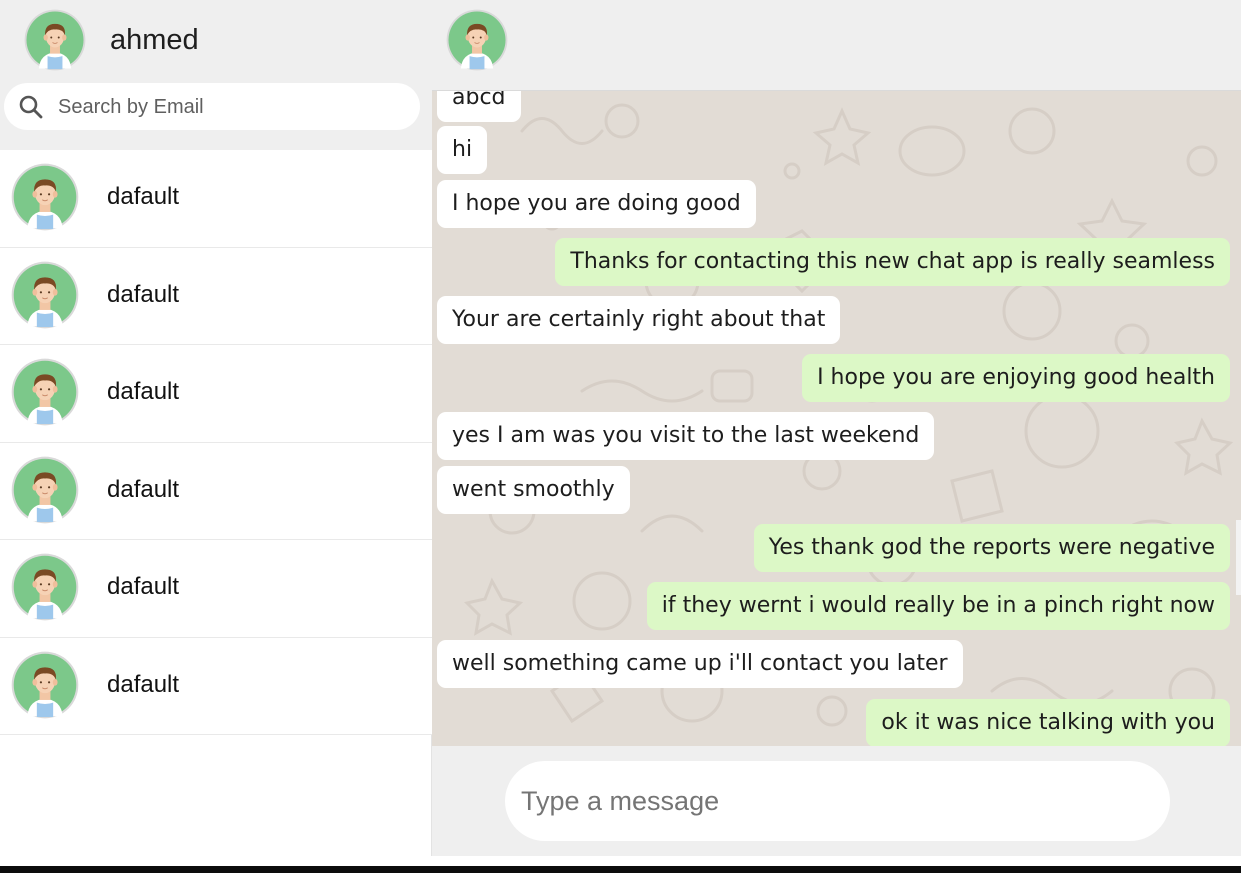 The height and width of the screenshot is (873, 1241). Describe the element at coordinates (1048, 722) in the screenshot. I see `message-bubble-outgoing: ok it was nice talking with you` at that location.